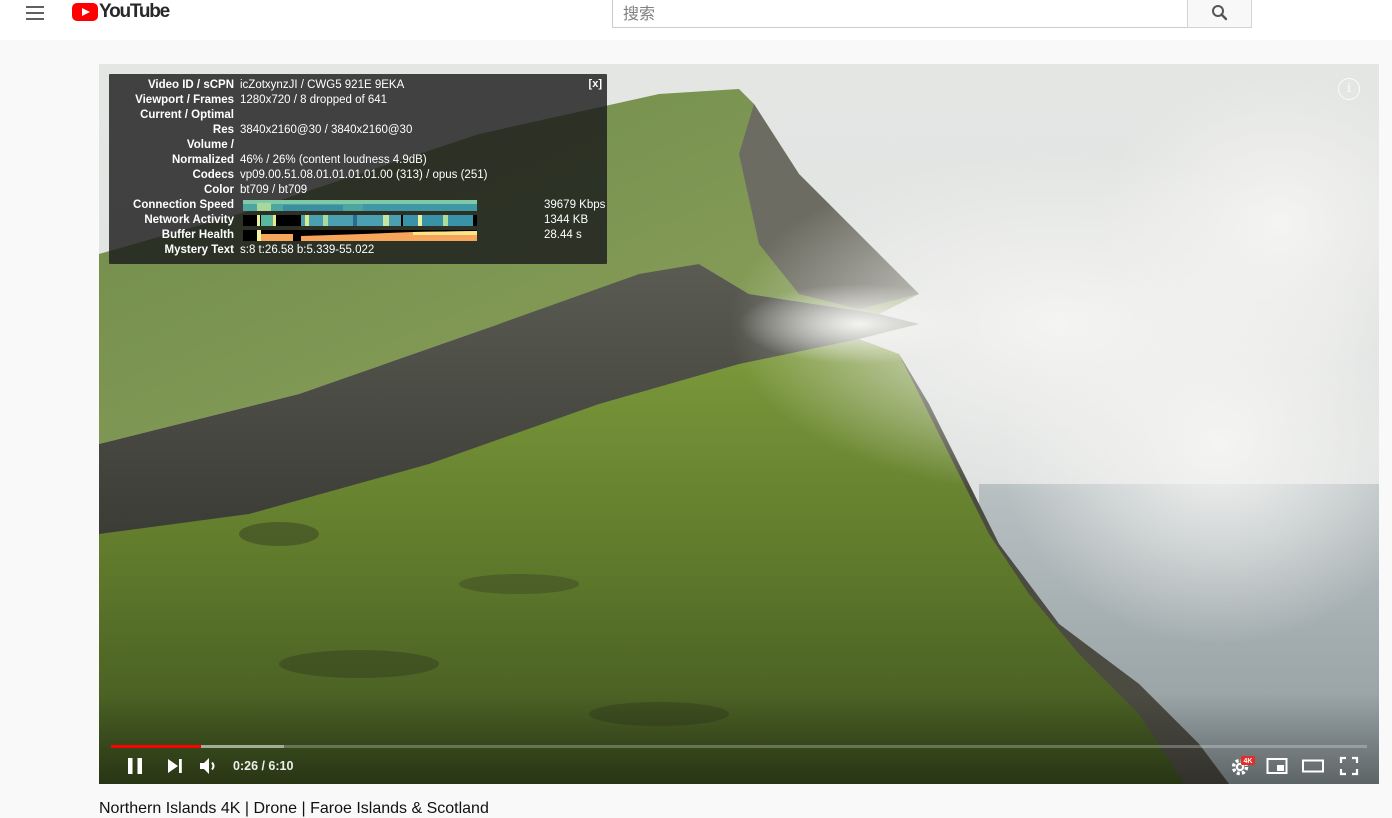 The image size is (1392, 818). Describe the element at coordinates (184, 100) in the screenshot. I see `stats-label: Viewport / Frames` at that location.